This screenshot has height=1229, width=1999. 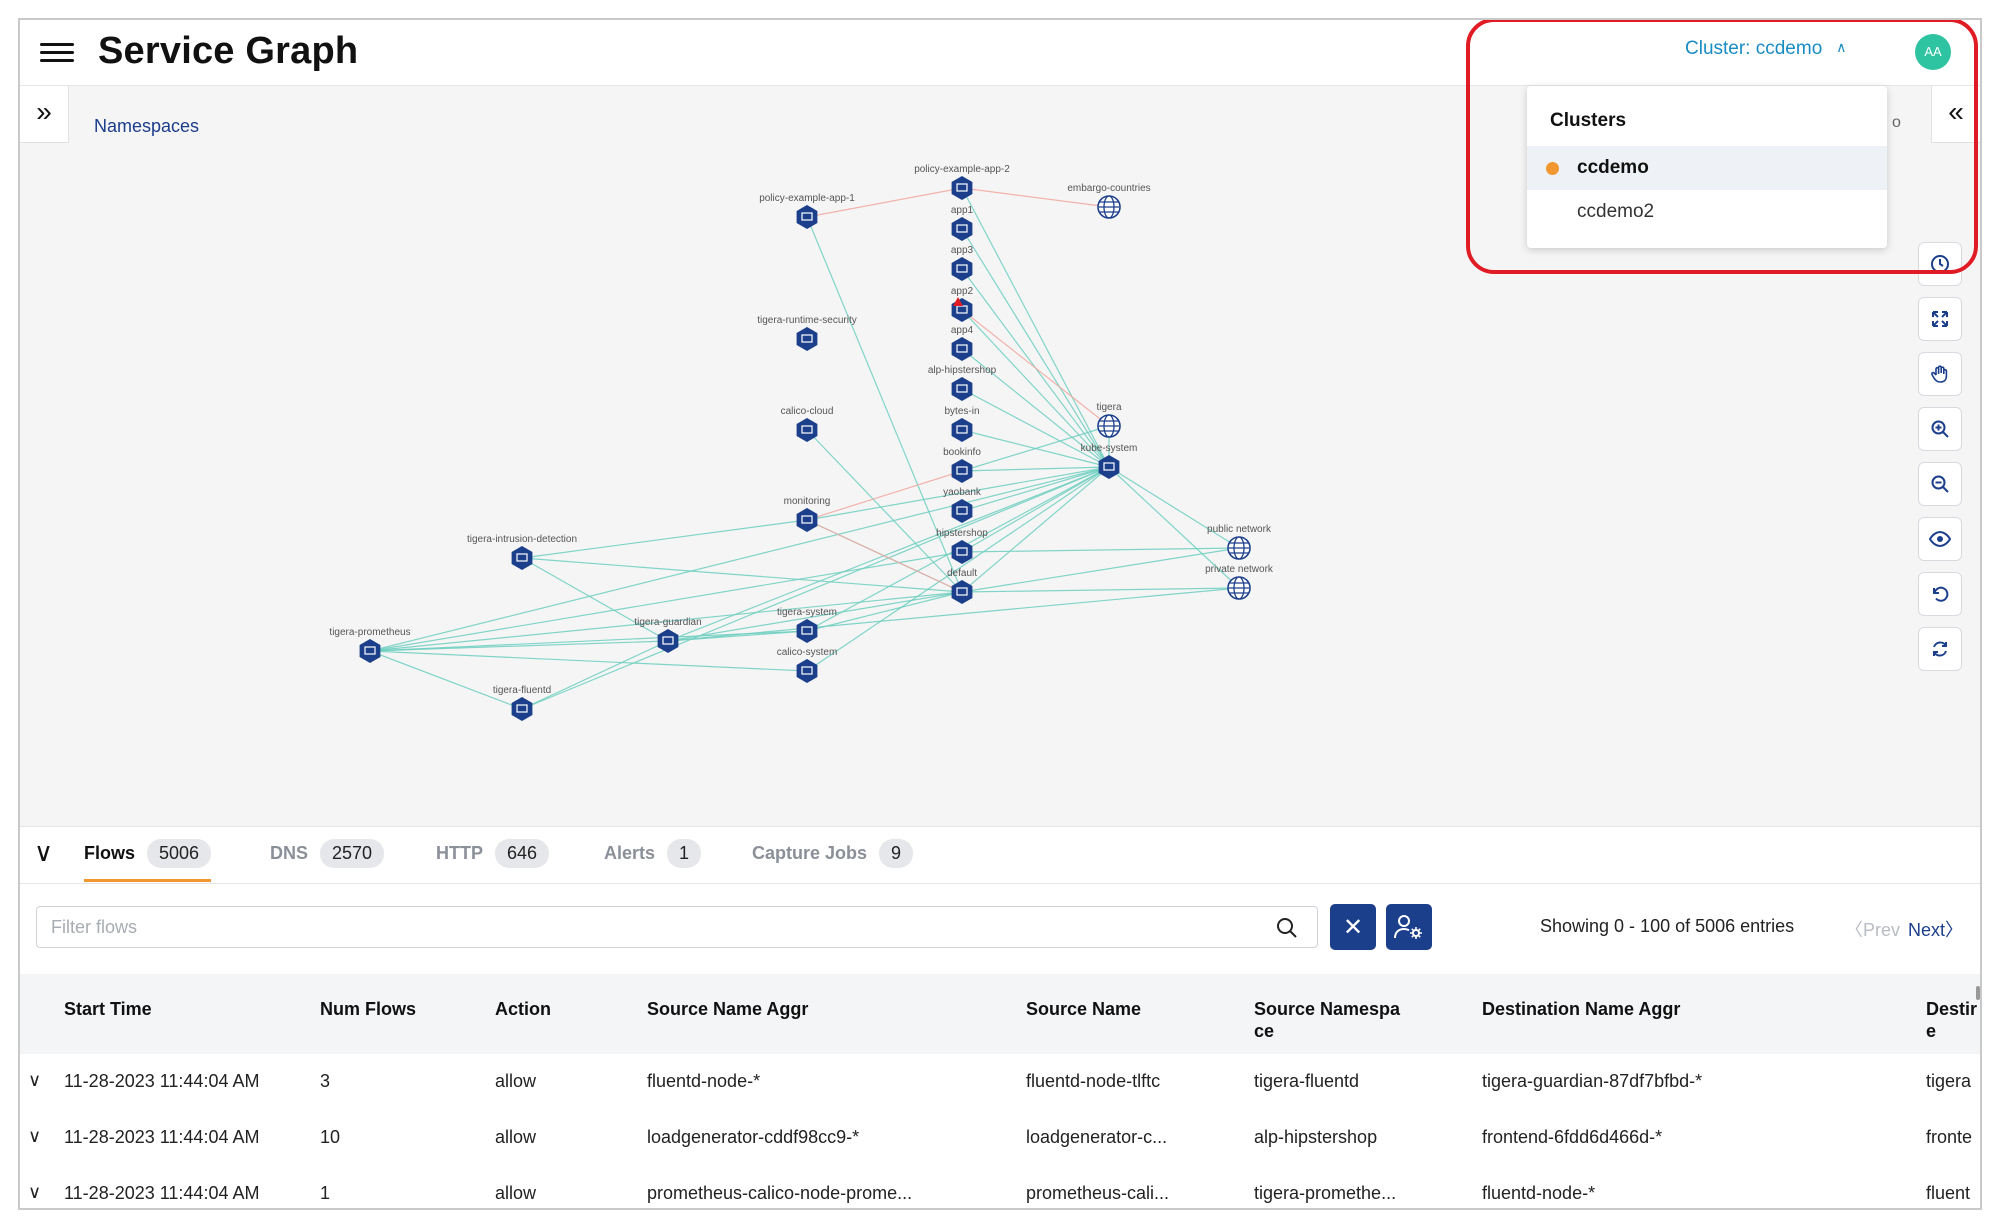 I want to click on highlight-annotation, so click(x=1722, y=147).